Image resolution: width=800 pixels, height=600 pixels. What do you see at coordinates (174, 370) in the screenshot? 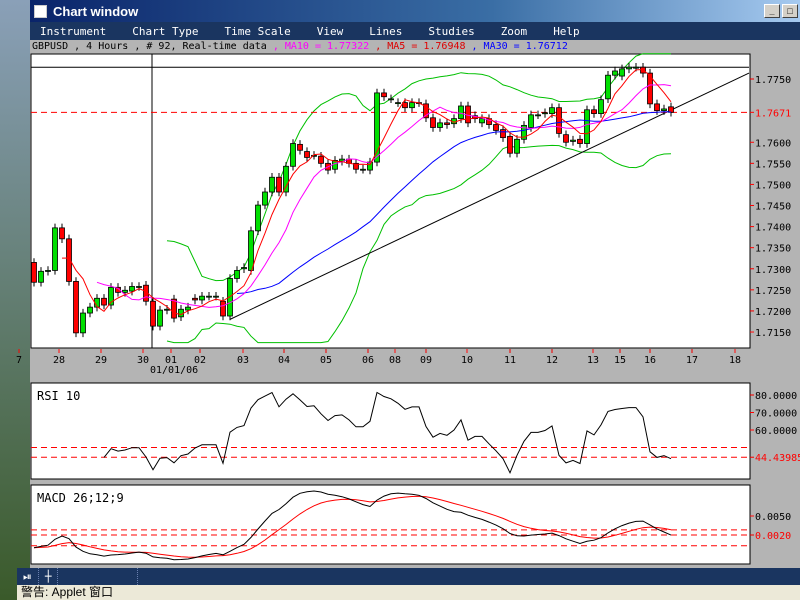
I see `date-label: 01/01/06` at bounding box center [174, 370].